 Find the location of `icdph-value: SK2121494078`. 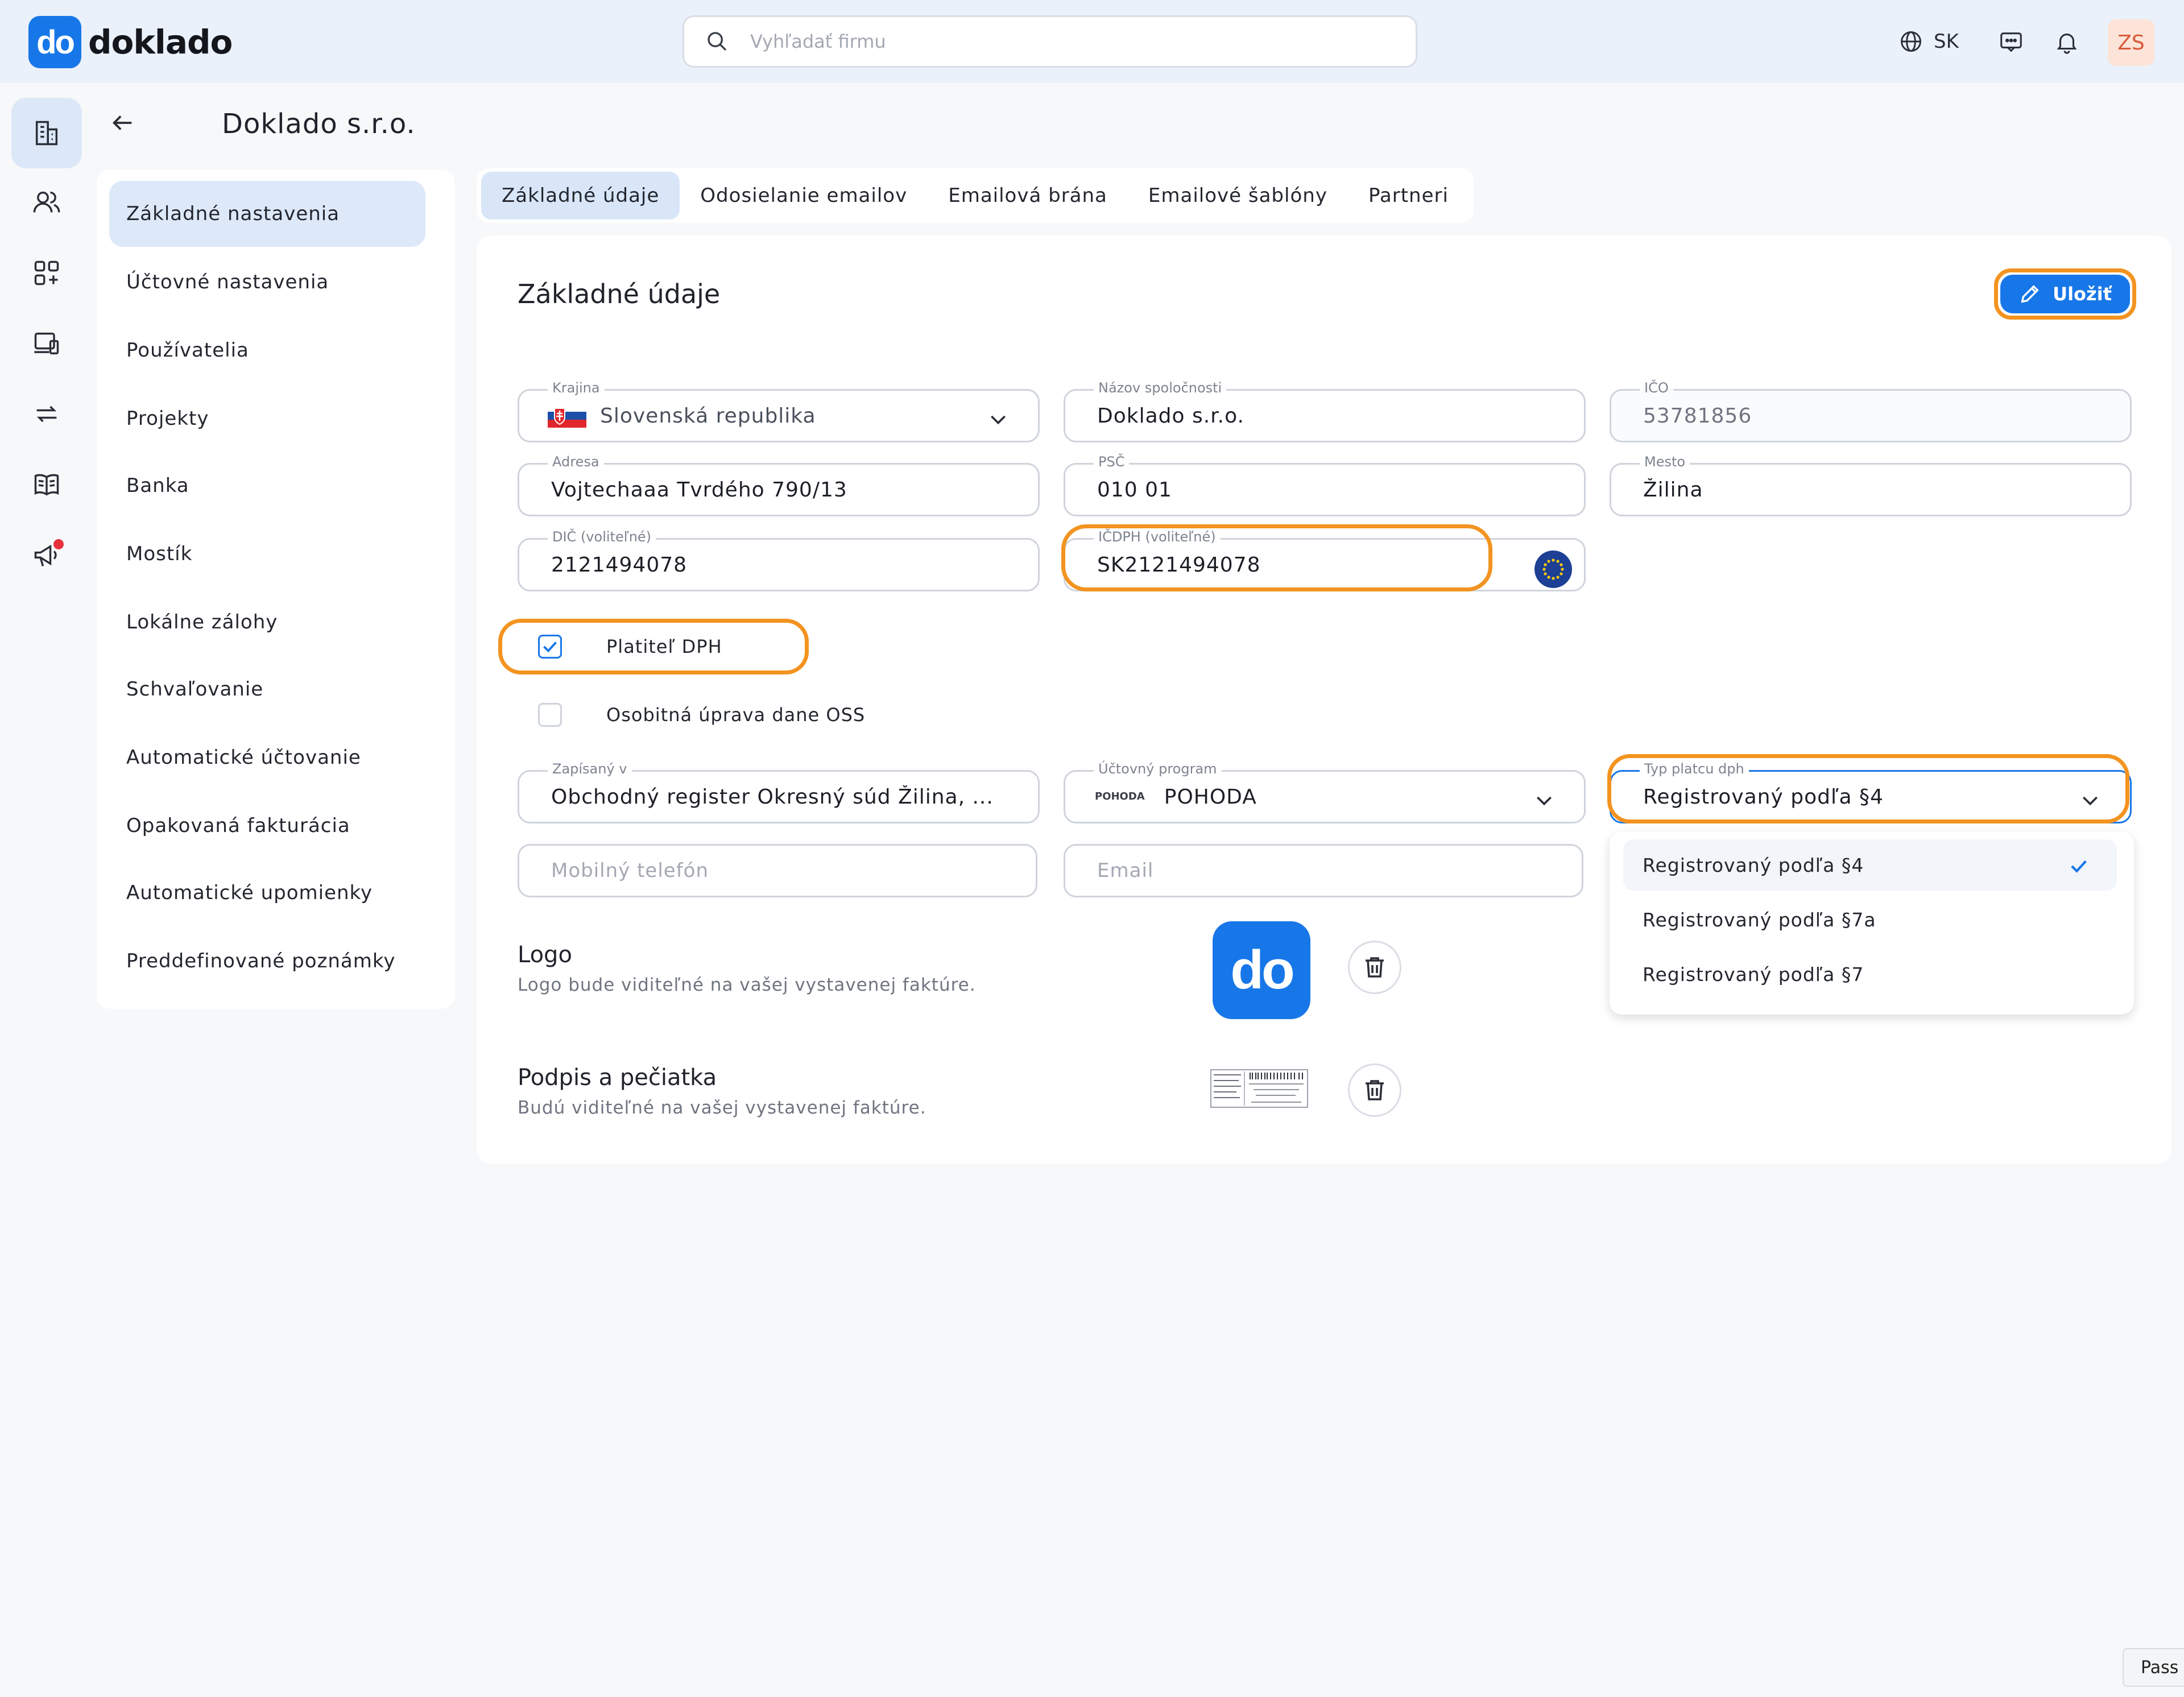

icdph-value: SK2121494078 is located at coordinates (1179, 565).